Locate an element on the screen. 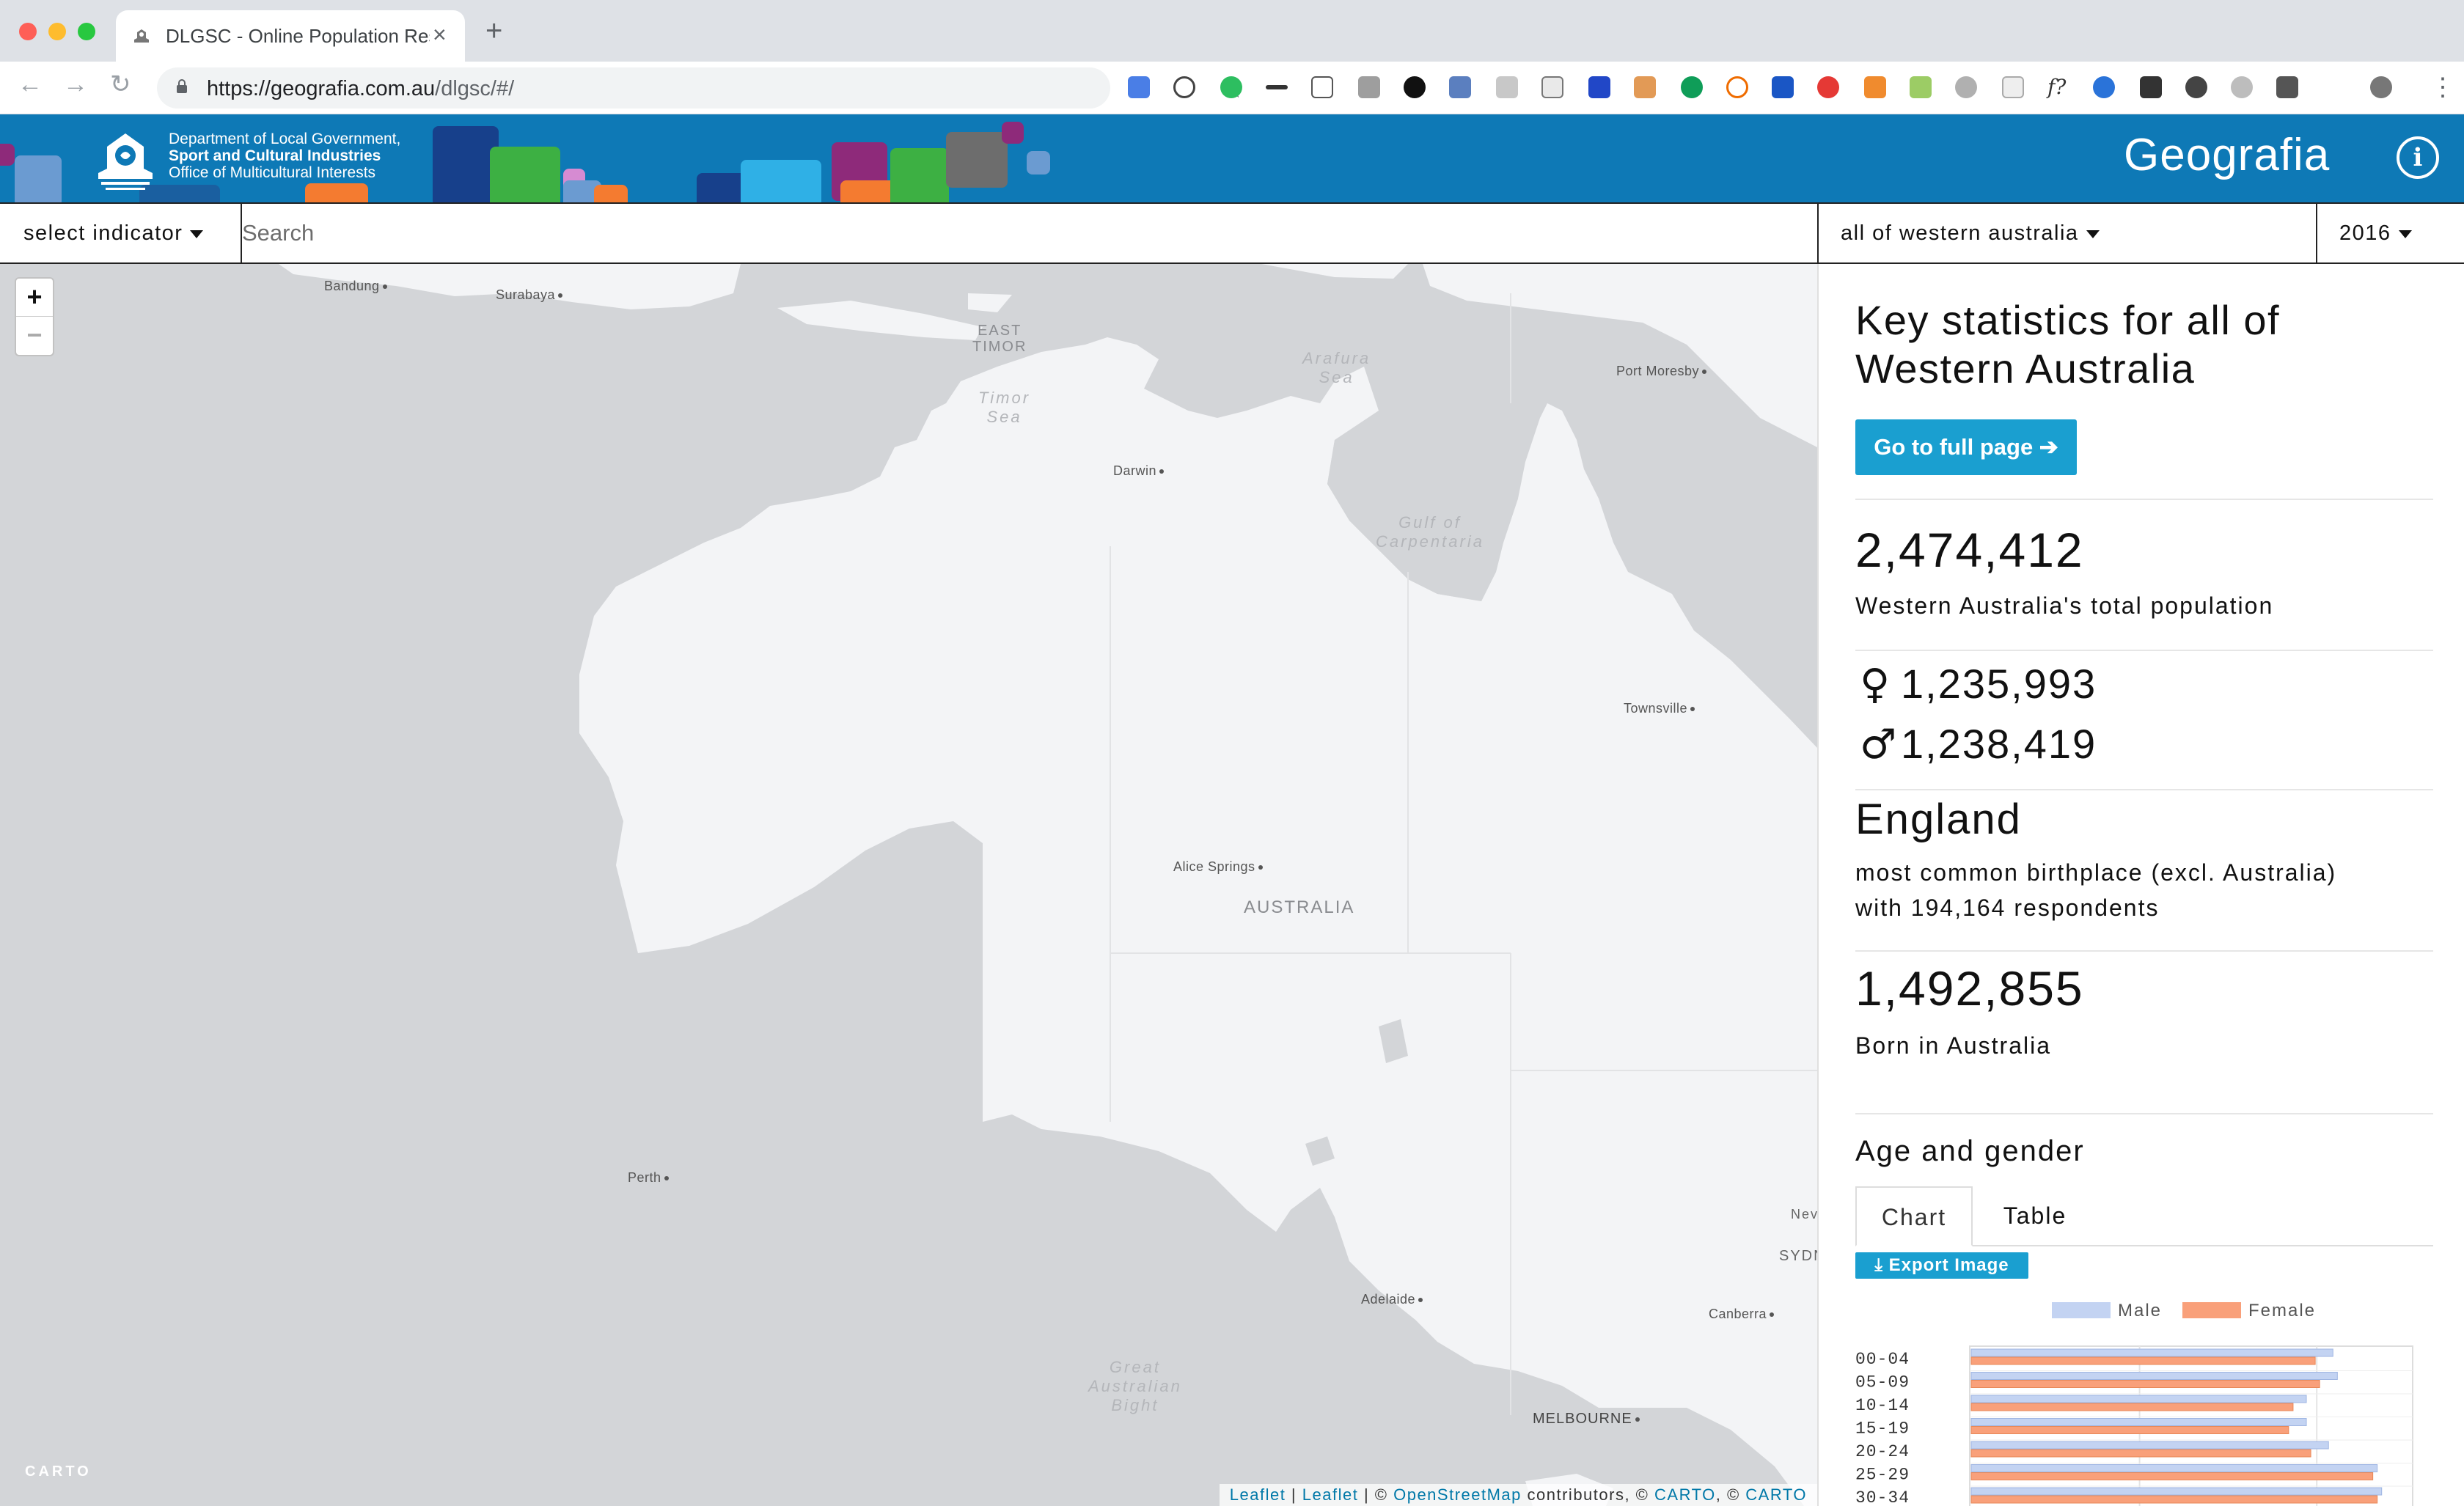 The image size is (2464, 1506). maximize-window-button is located at coordinates (86, 31).